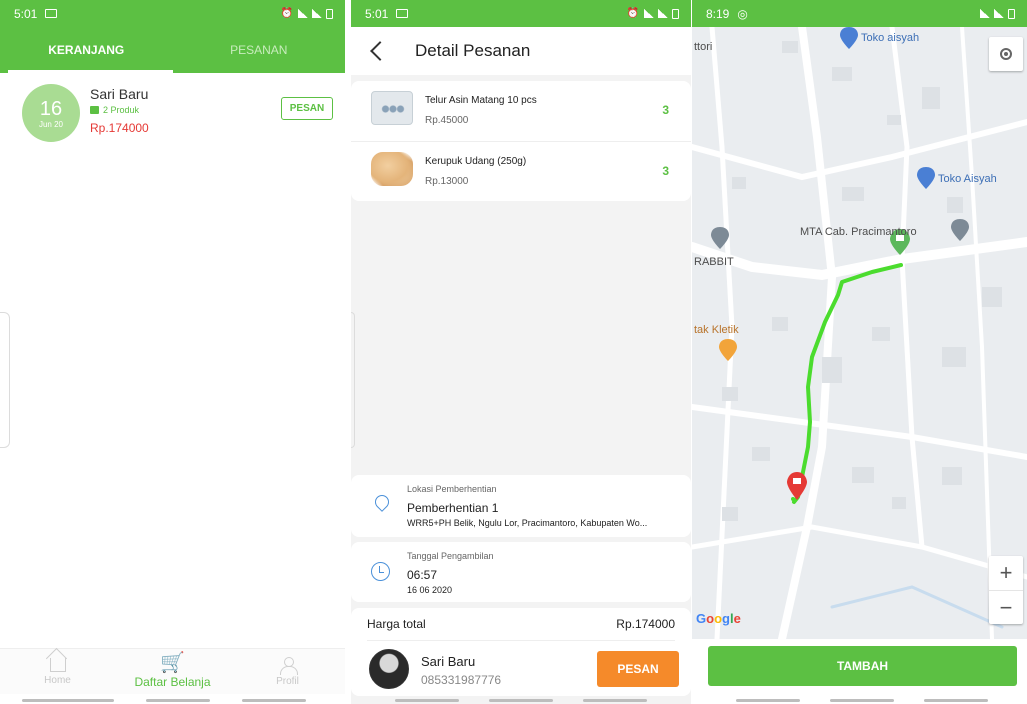 The width and height of the screenshot is (1027, 704). Describe the element at coordinates (521, 171) in the screenshot. I see `order-item: Kerupuk Udang (250g) Rp.13000 3` at that location.